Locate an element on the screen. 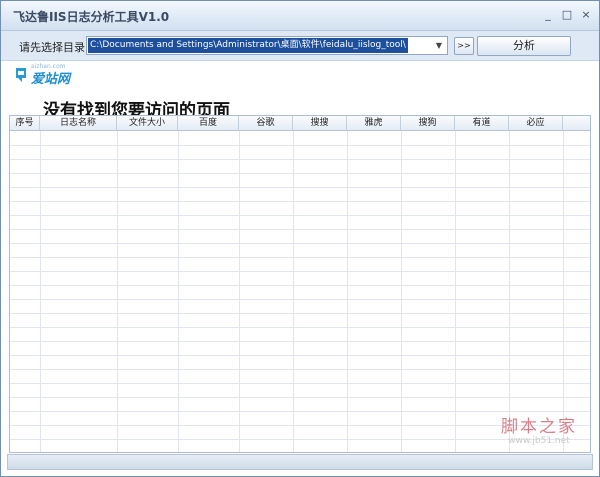 The image size is (600, 477). chevron-down-icon: ▼ is located at coordinates (439, 45).